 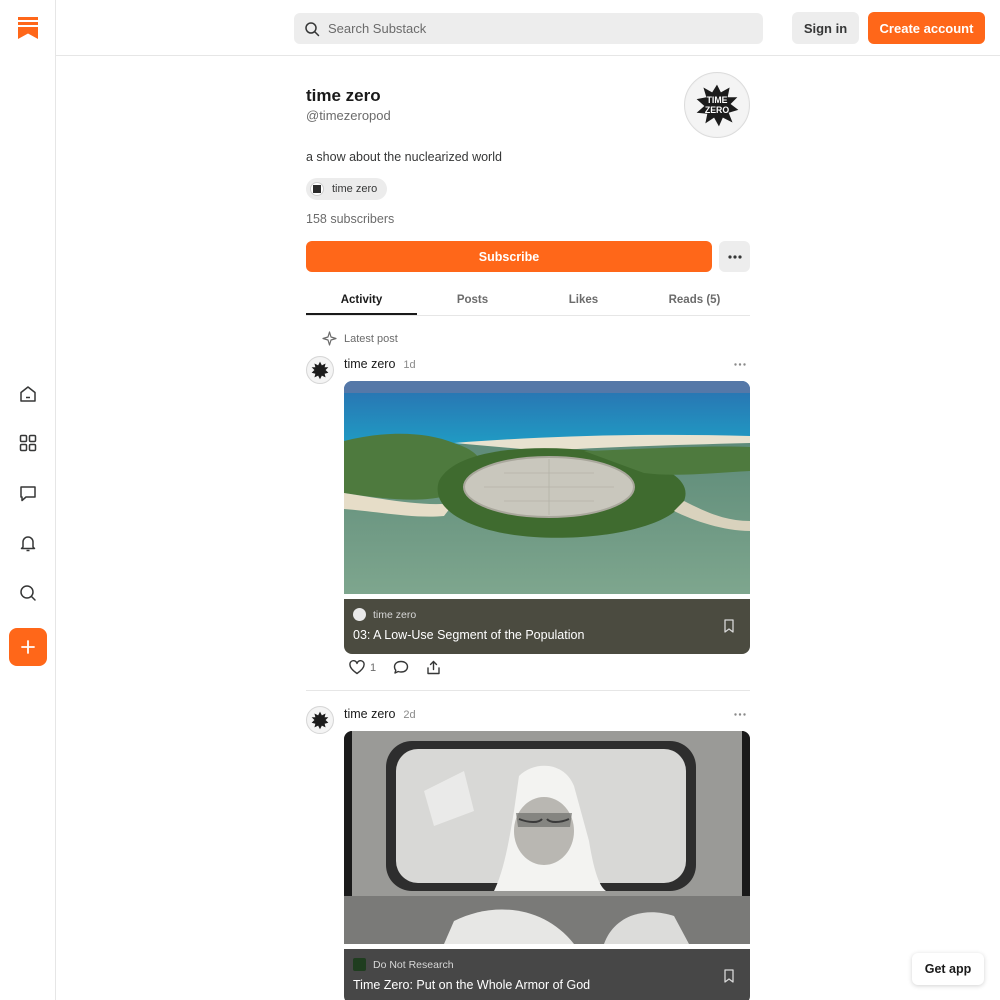 What do you see at coordinates (329, 338) in the screenshot?
I see `sparkle-icon` at bounding box center [329, 338].